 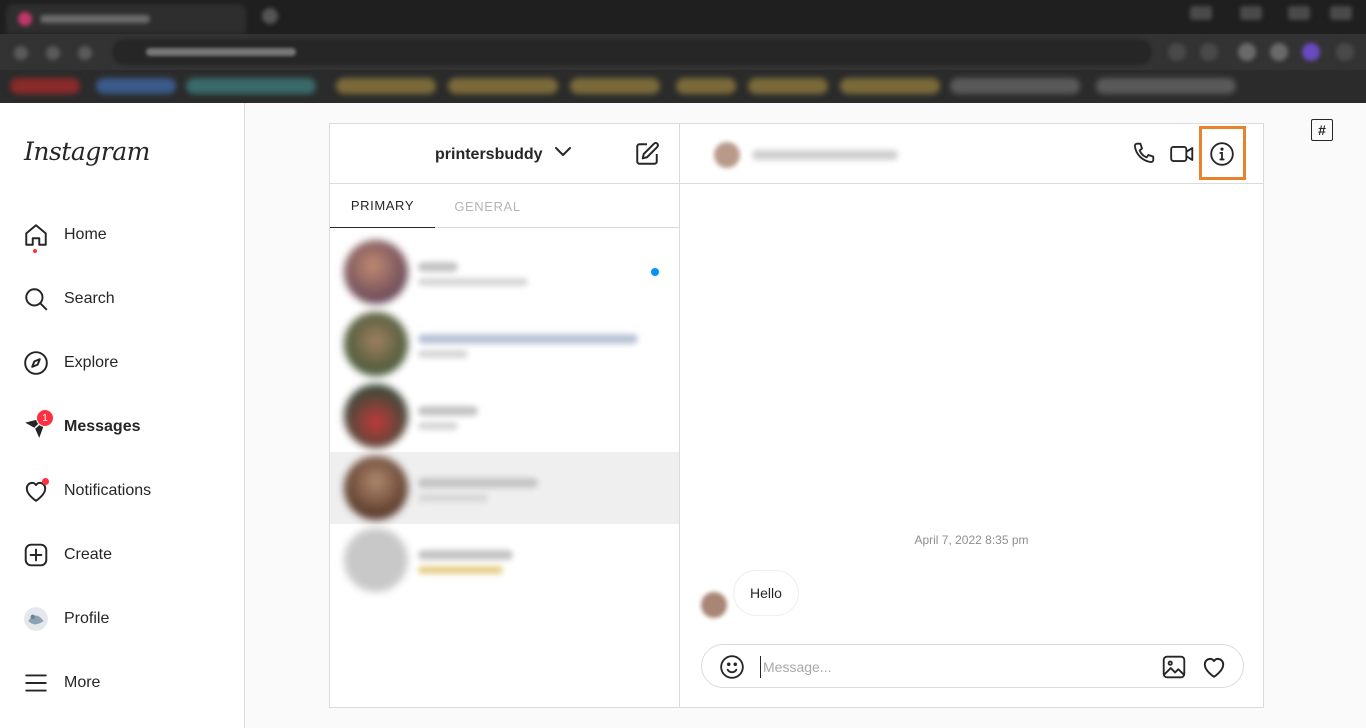 What do you see at coordinates (382, 206) in the screenshot?
I see `tab-primary: PRIMARY` at bounding box center [382, 206].